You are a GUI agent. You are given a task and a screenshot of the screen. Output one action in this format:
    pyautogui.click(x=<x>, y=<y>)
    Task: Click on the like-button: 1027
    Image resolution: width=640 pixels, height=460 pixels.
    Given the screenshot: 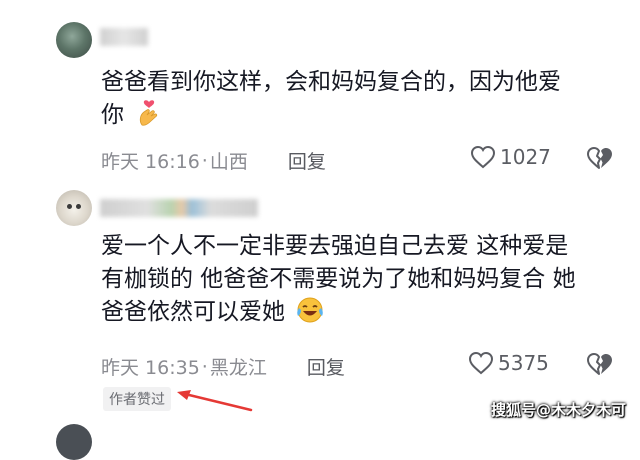 What is the action you would take?
    pyautogui.click(x=510, y=157)
    